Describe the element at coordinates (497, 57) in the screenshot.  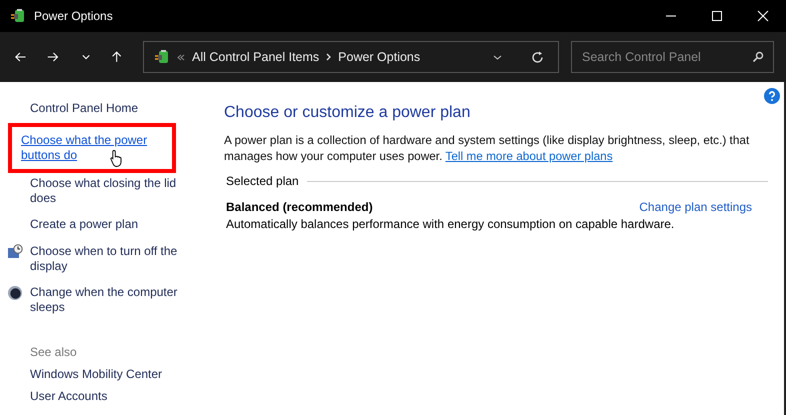
I see `chevron-down-icon` at that location.